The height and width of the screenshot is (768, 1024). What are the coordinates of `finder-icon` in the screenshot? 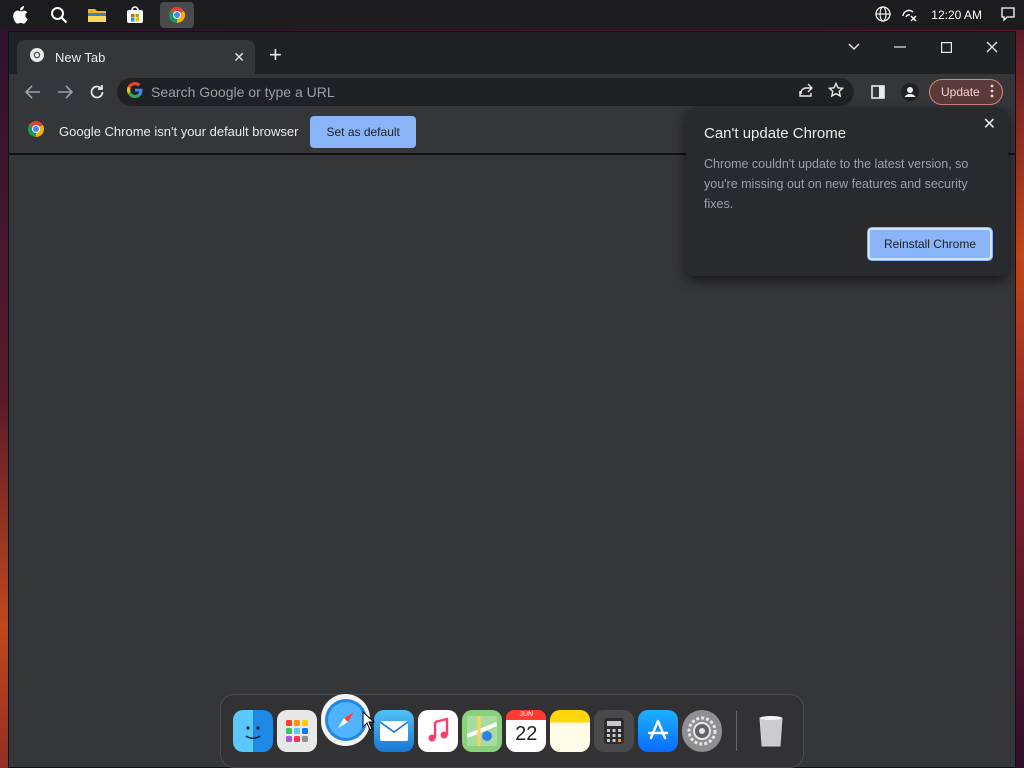 It's located at (253, 731).